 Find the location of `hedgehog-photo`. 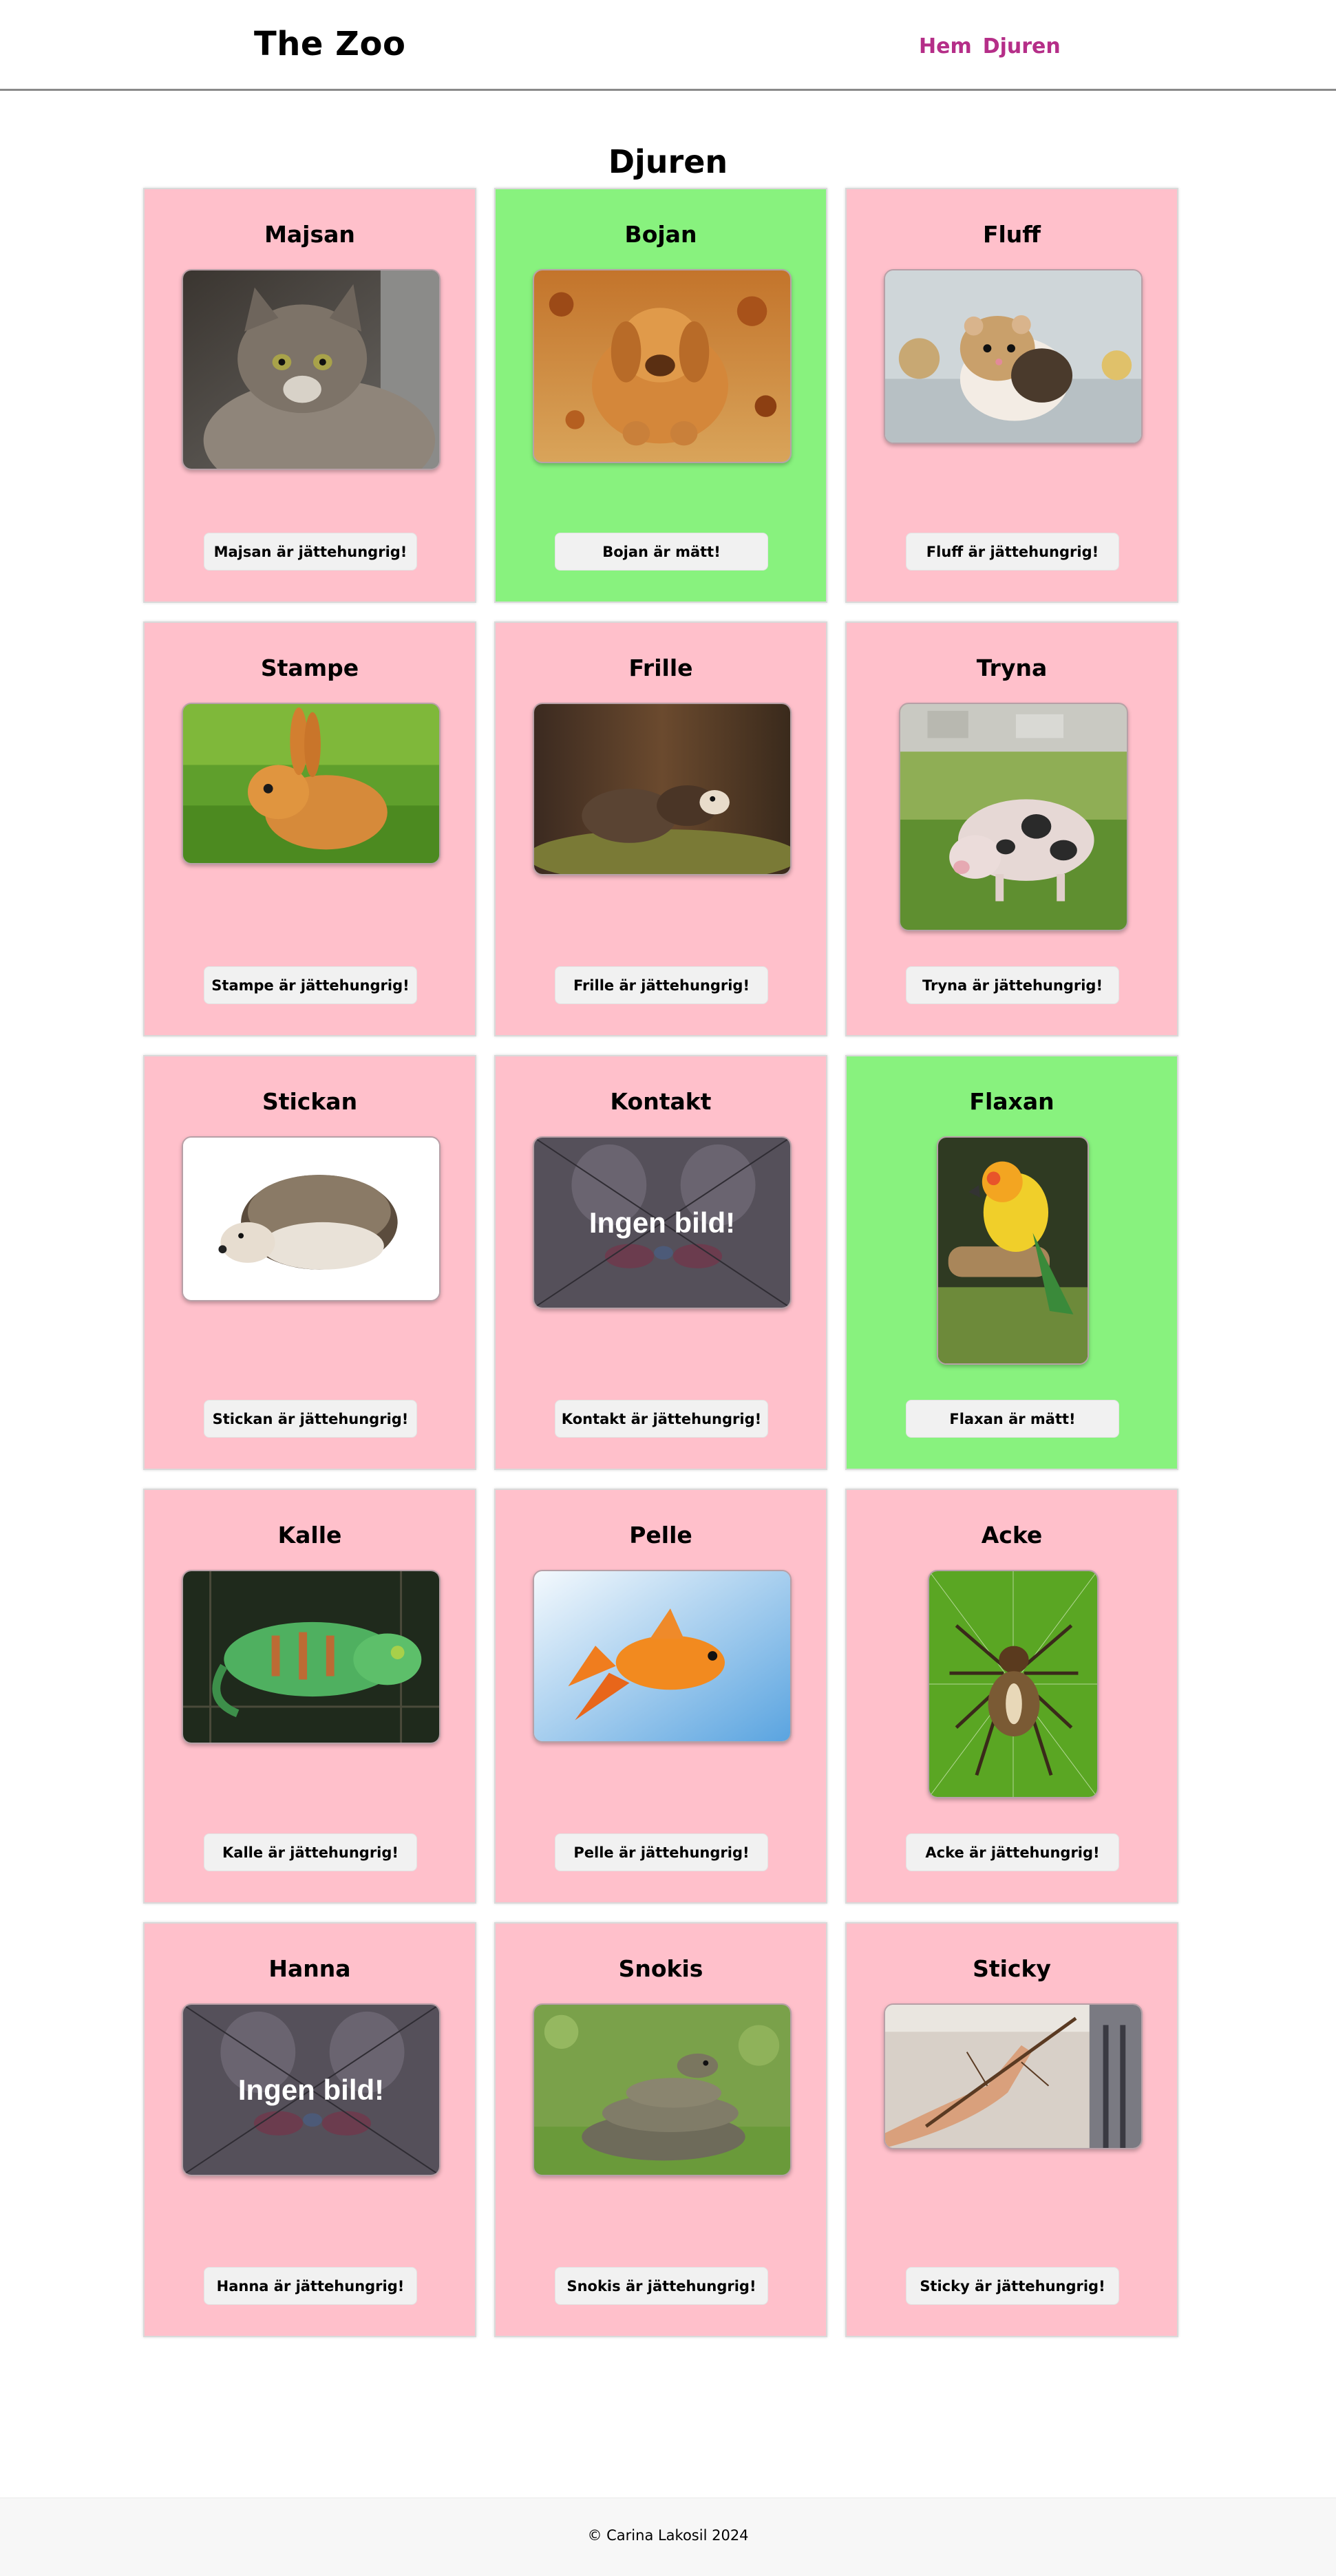

hedgehog-photo is located at coordinates (311, 1218).